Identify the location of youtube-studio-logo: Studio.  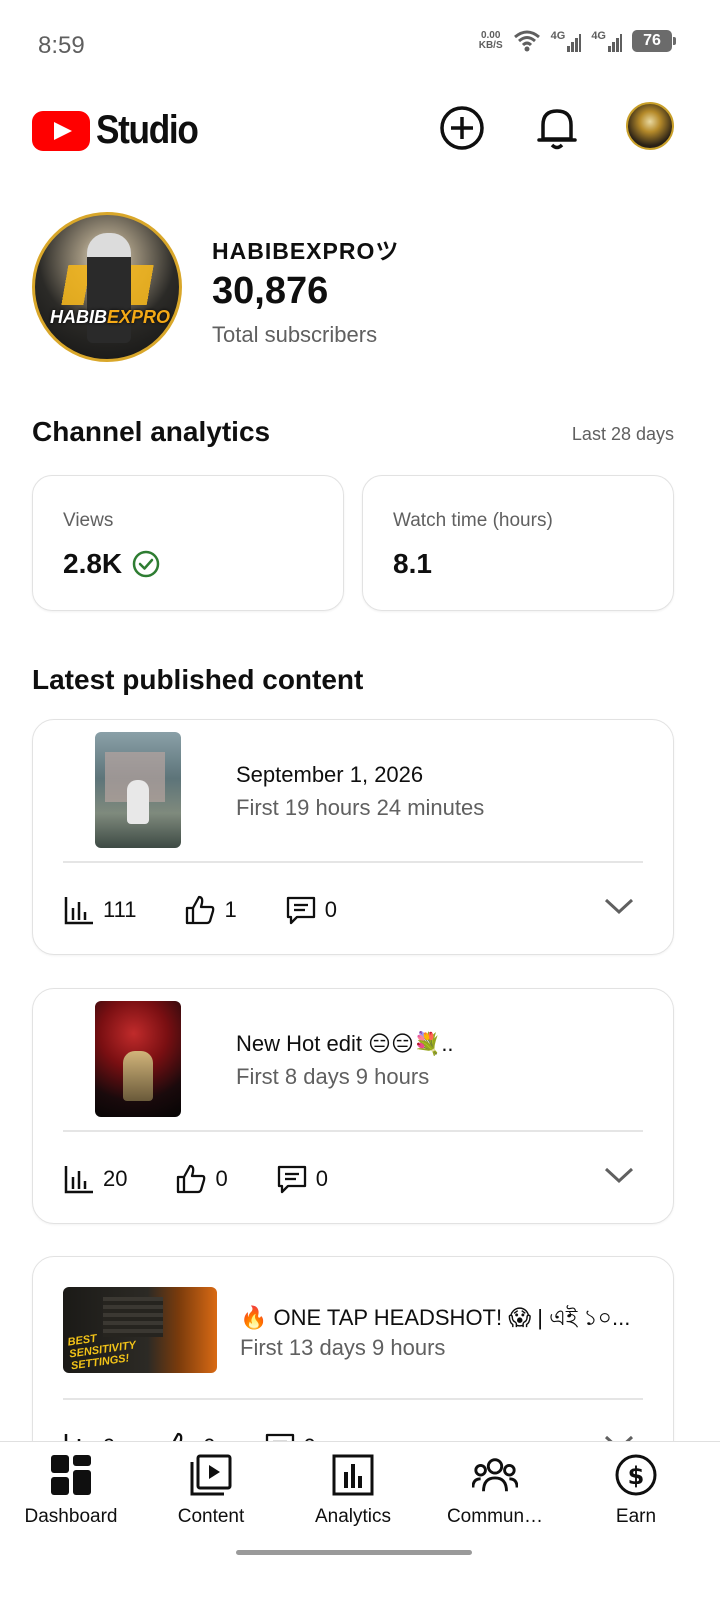
(121, 130).